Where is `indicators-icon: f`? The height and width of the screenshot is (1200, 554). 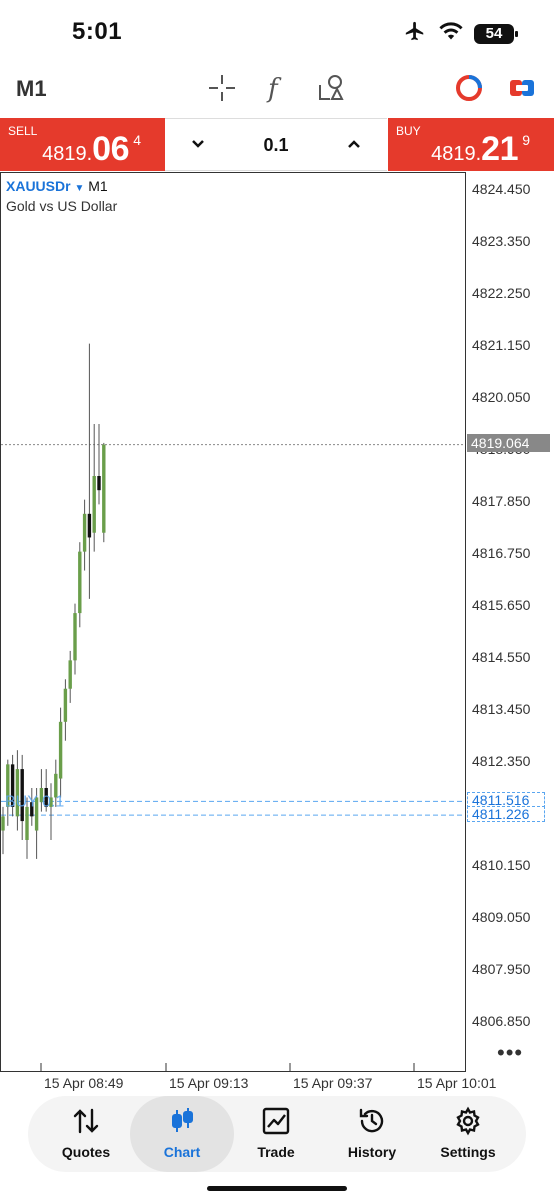
indicators-icon: f is located at coordinates (276, 88).